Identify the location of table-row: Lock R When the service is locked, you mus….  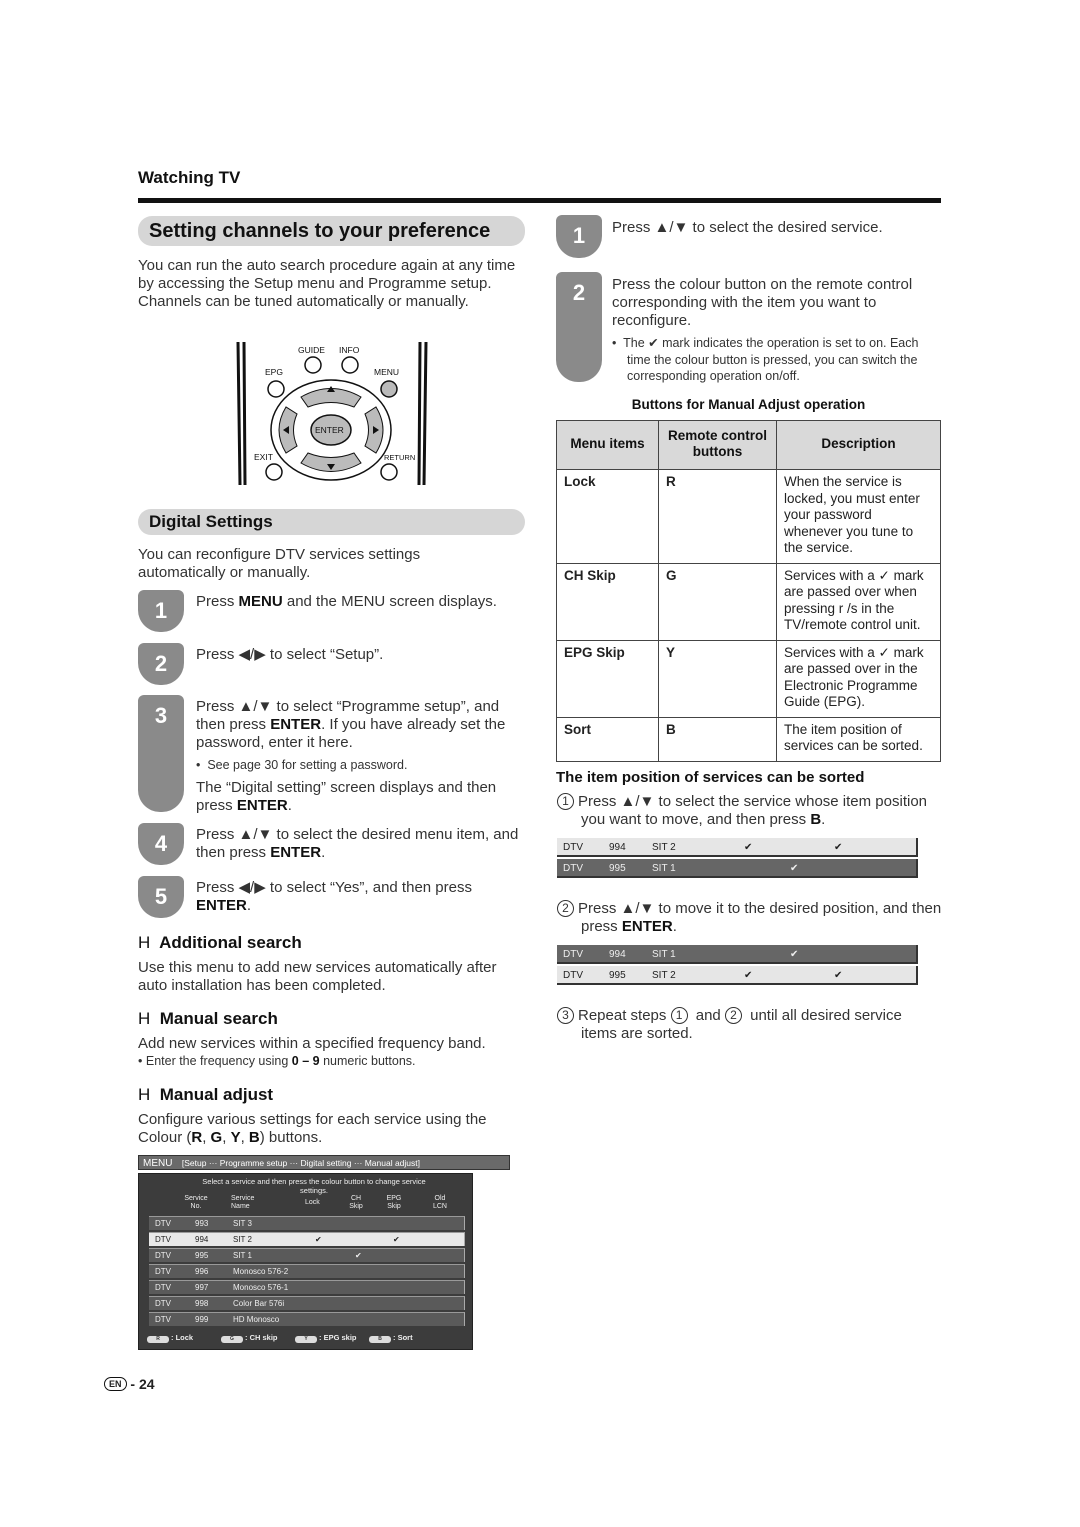
(748, 516).